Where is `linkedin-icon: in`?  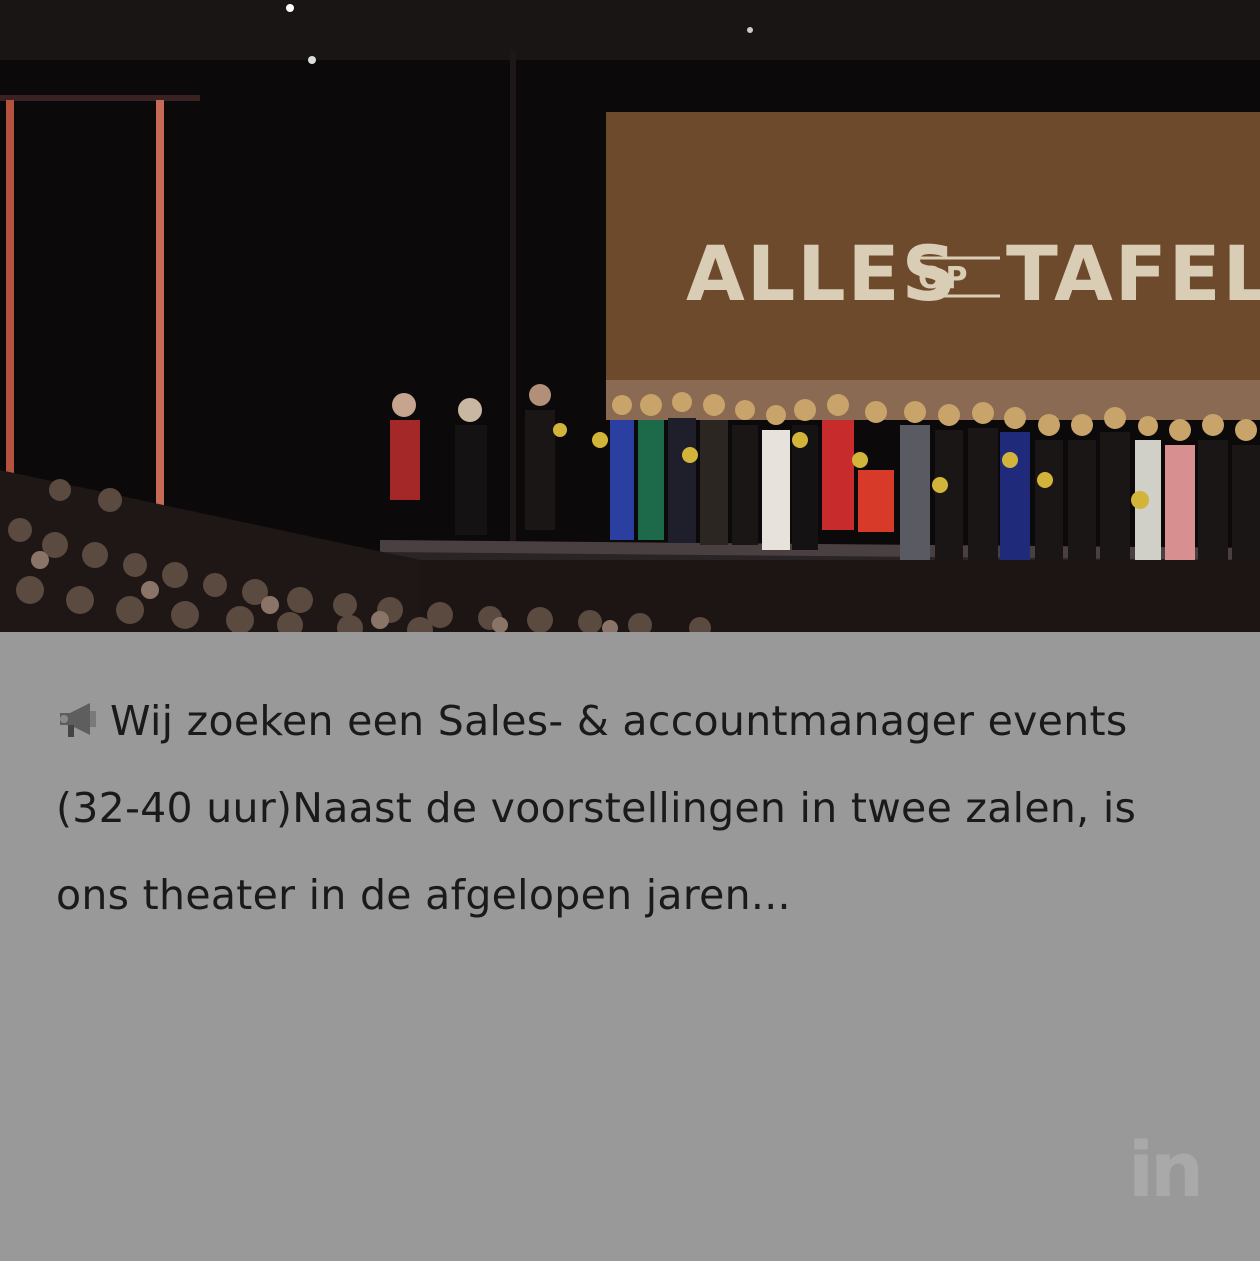 linkedin-icon: in is located at coordinates (1168, 1170).